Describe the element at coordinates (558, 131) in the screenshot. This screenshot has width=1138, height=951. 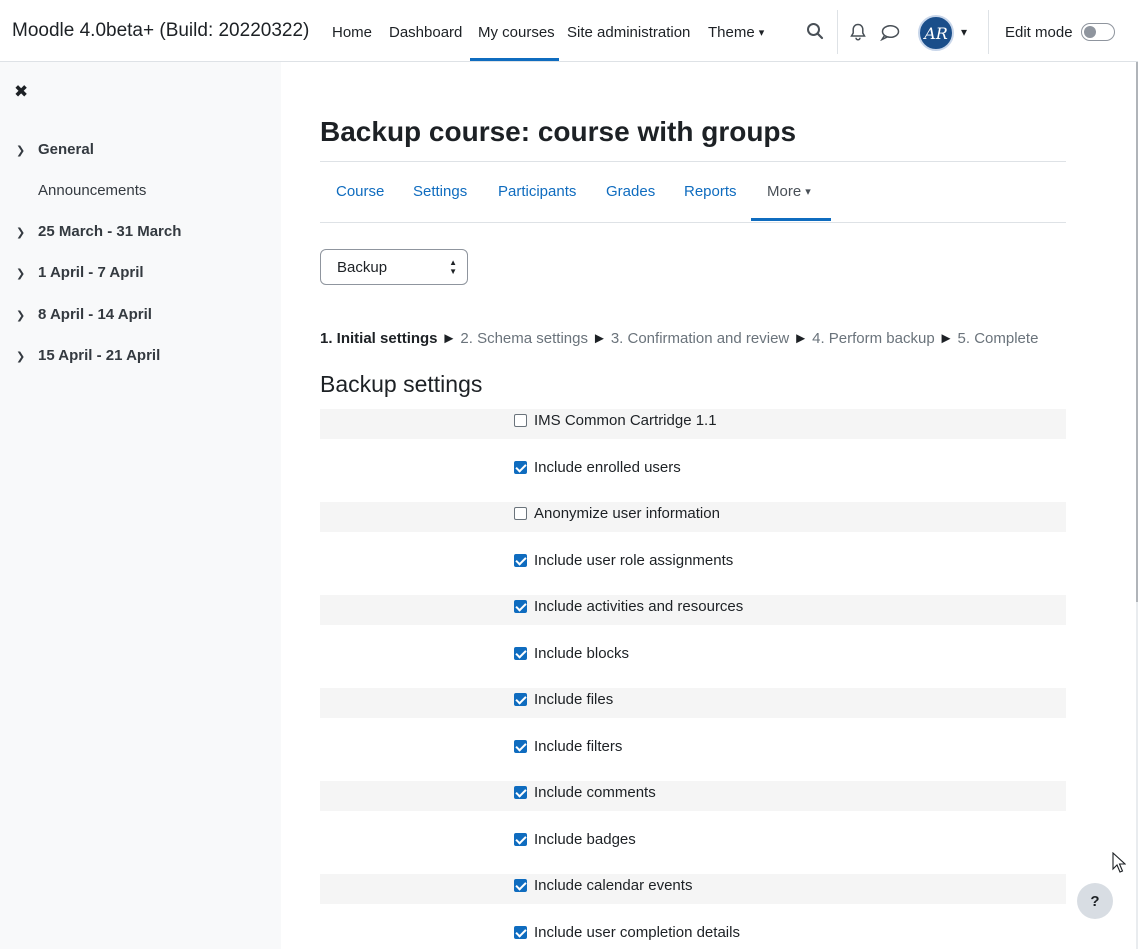
I see `page-title: Backup course: course with groups` at that location.